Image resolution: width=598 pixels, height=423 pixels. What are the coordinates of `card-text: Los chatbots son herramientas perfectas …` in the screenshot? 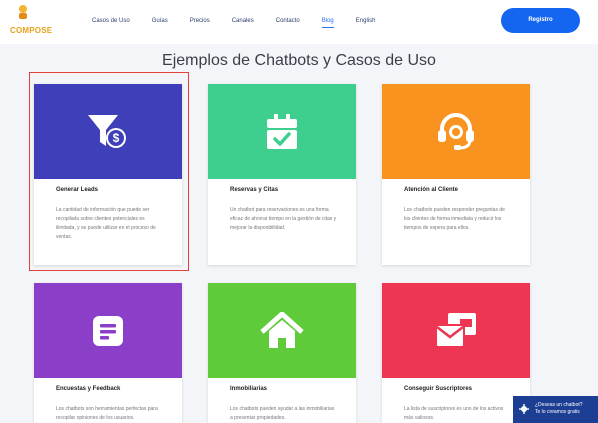 It's located at (107, 413).